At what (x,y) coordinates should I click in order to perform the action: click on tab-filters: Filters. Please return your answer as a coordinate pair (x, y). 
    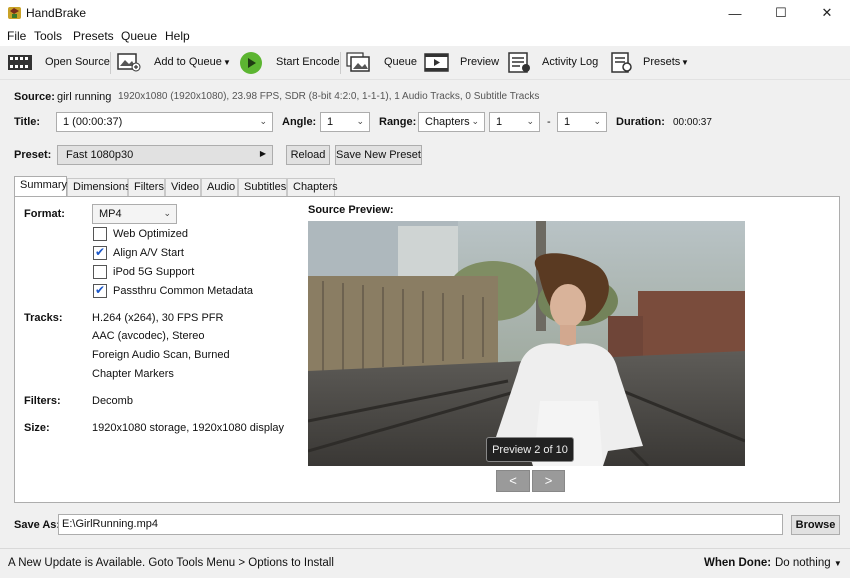
    Looking at the image, I should click on (146, 187).